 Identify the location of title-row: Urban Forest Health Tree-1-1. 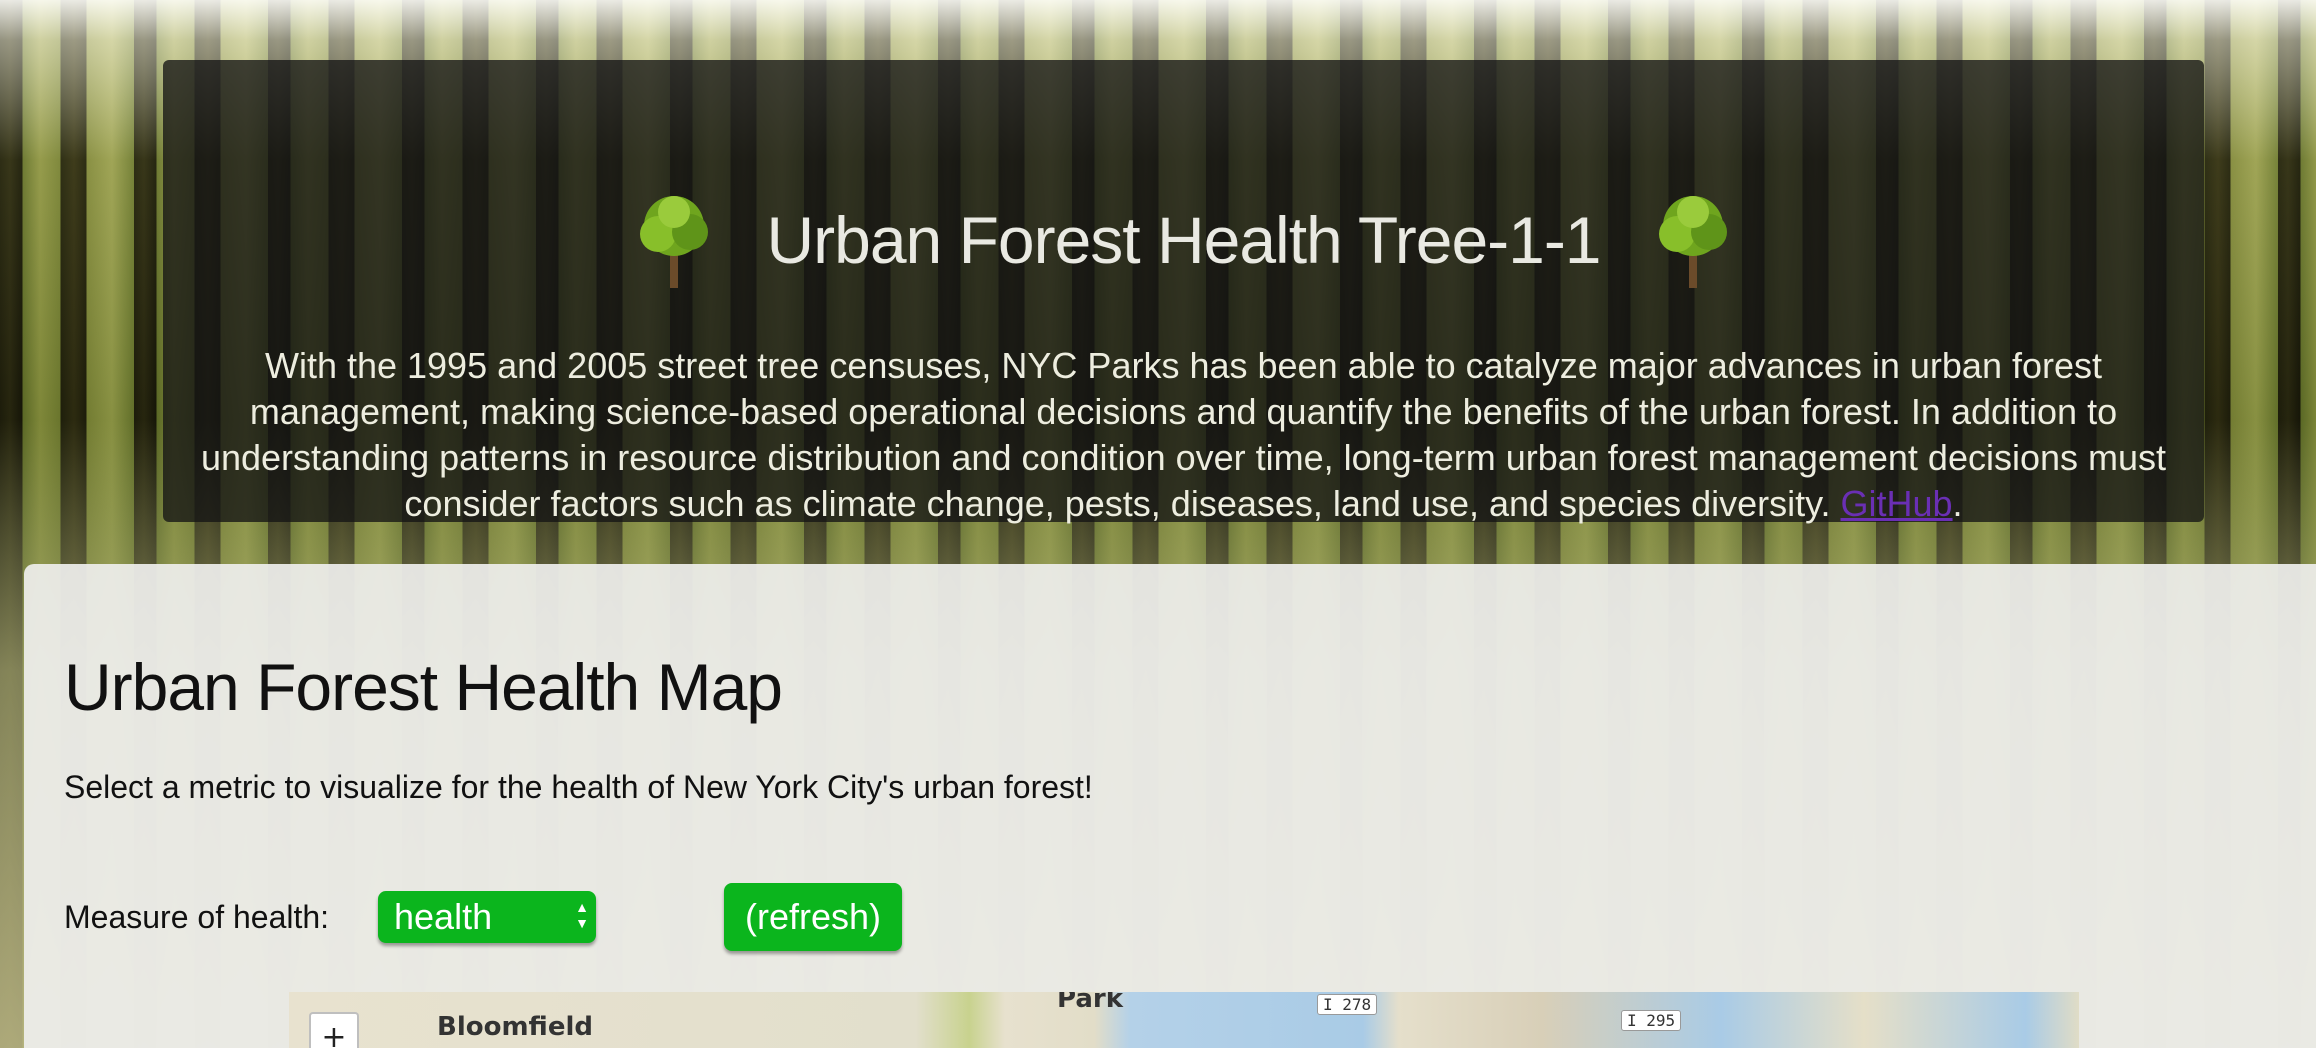
(1183, 240).